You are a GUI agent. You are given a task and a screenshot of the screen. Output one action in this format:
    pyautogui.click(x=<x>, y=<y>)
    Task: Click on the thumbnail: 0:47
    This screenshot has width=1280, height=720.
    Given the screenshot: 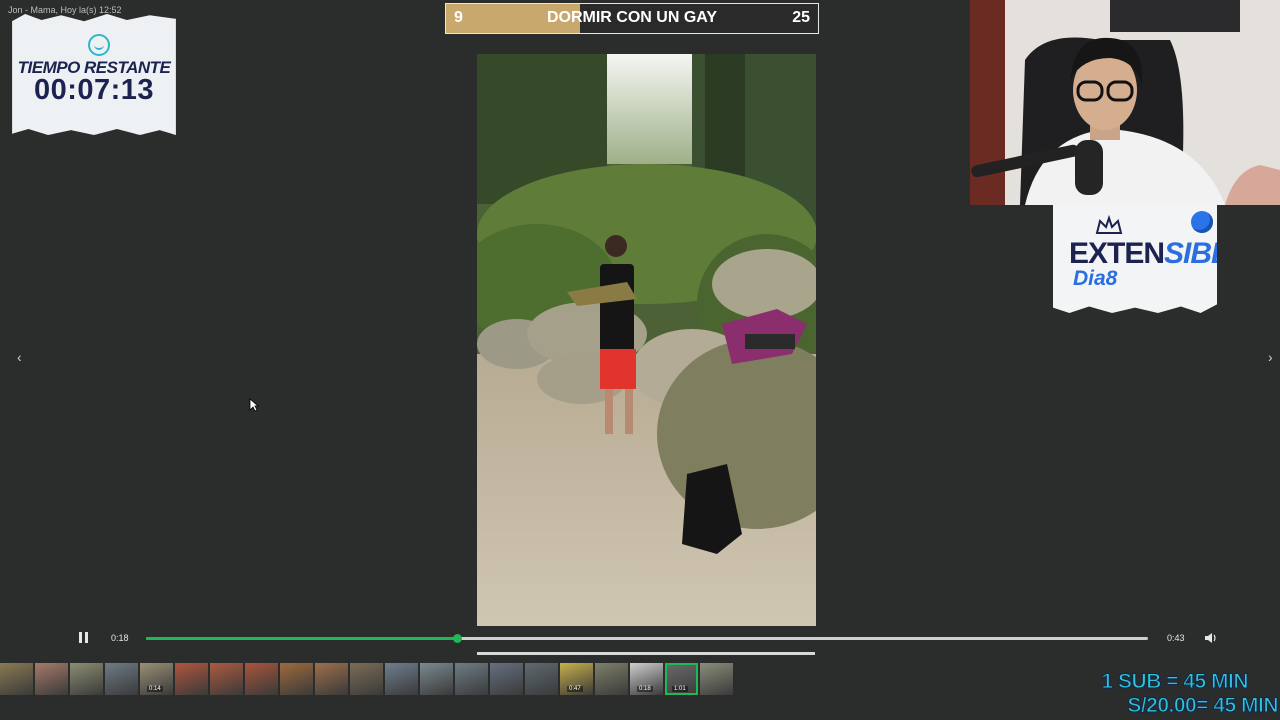 What is the action you would take?
    pyautogui.click(x=576, y=679)
    